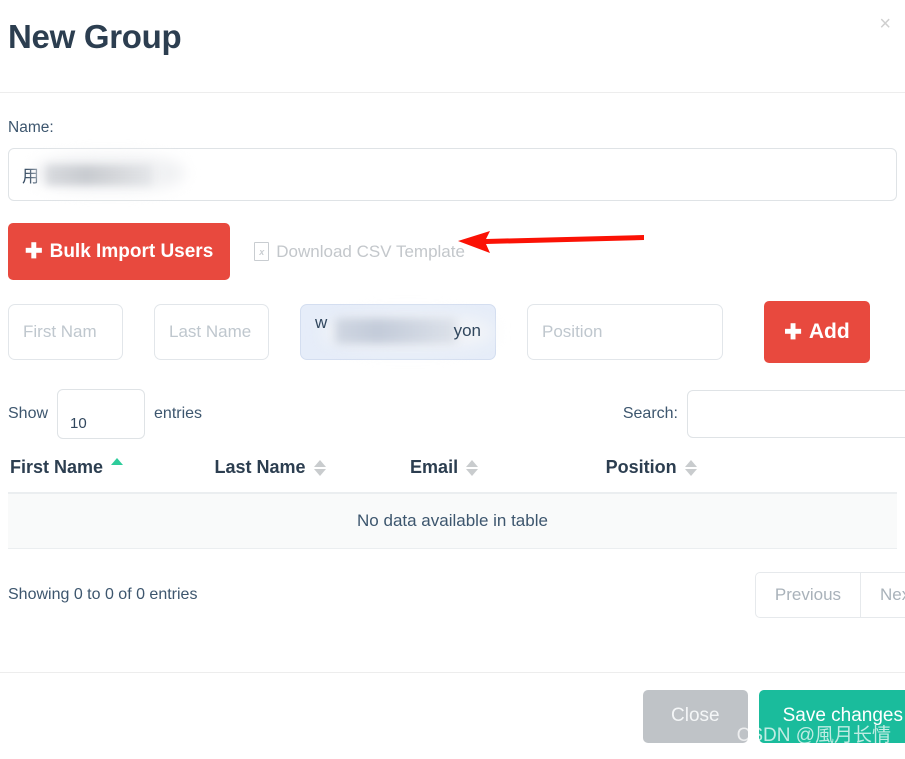  Describe the element at coordinates (110, 472) in the screenshot. I see `column-header-first-name: First Name` at that location.